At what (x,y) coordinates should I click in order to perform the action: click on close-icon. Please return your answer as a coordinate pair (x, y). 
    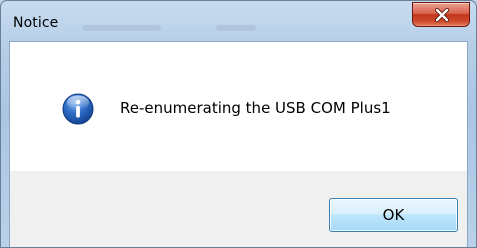
    Looking at the image, I should click on (442, 15).